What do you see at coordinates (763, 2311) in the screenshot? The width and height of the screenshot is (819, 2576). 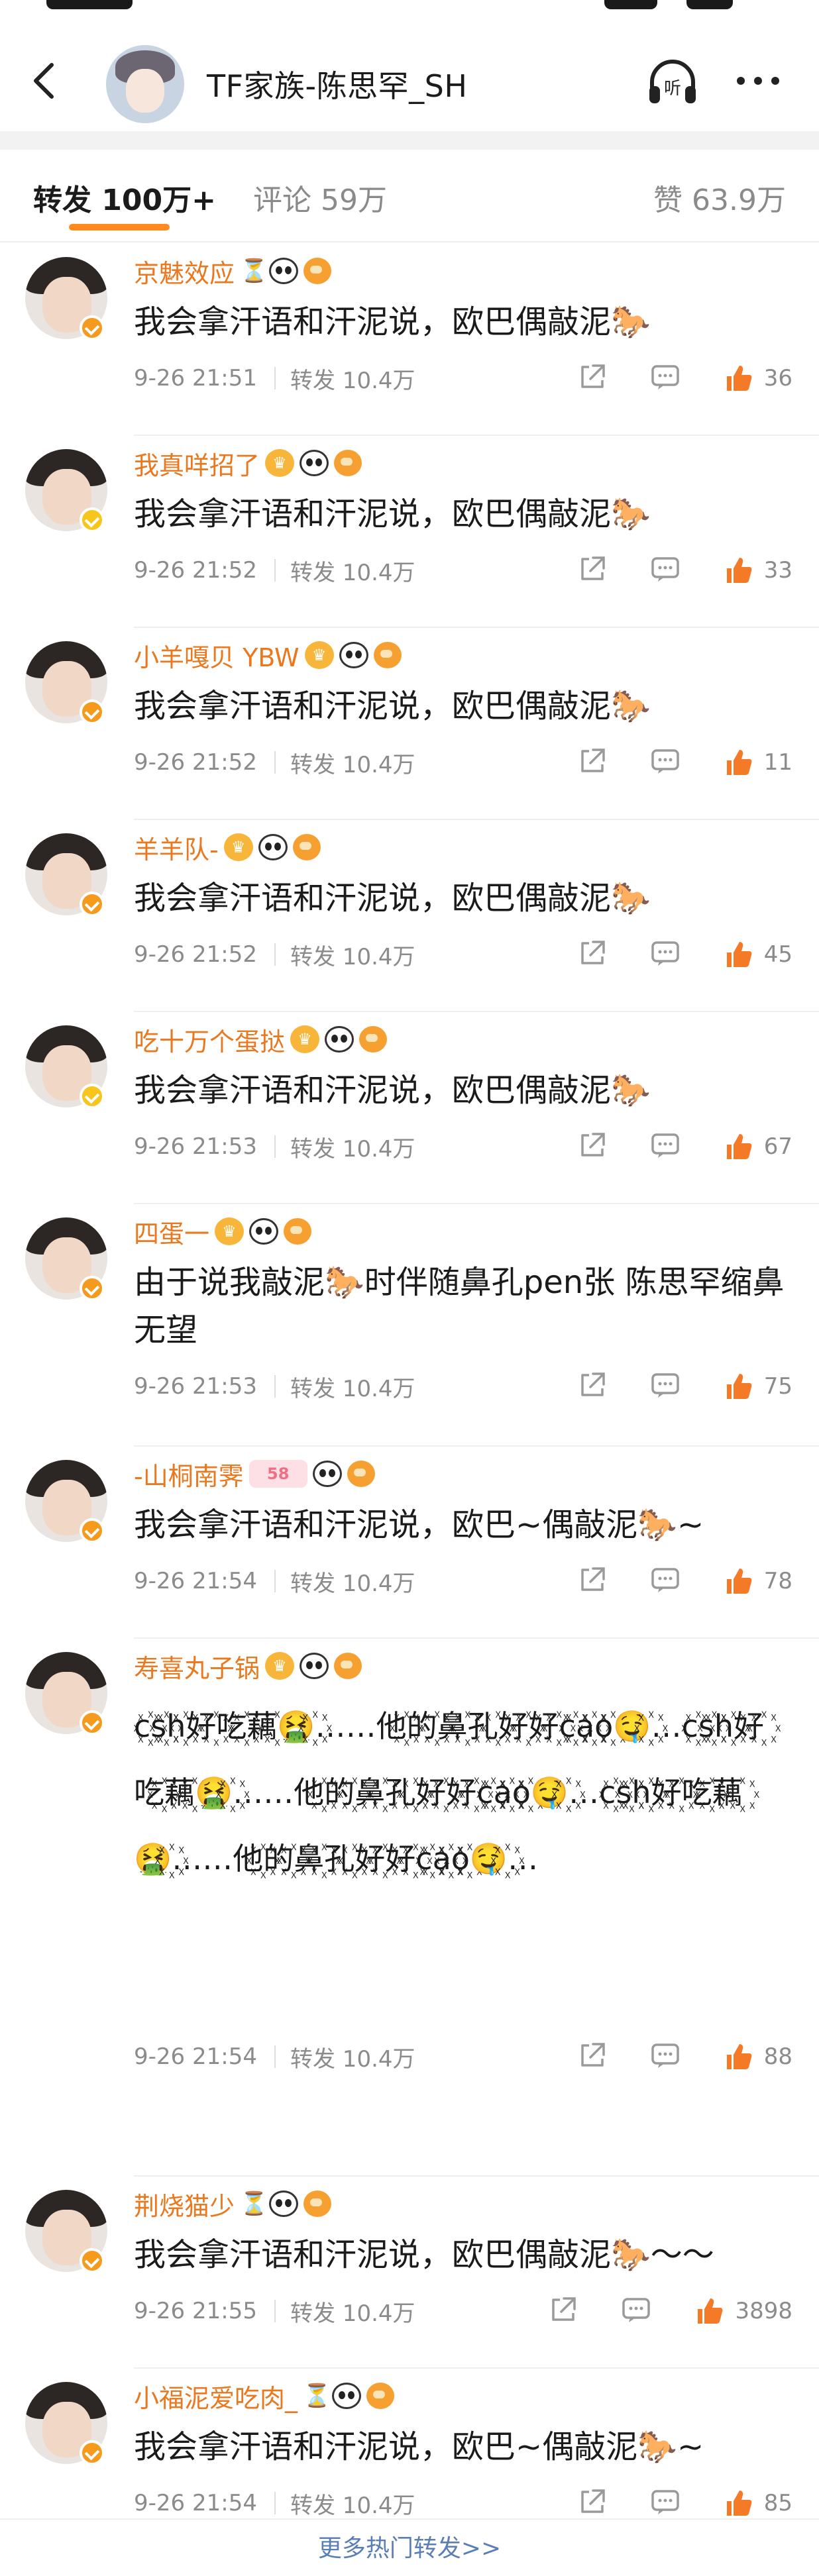 I see `like-count: 3898` at bounding box center [763, 2311].